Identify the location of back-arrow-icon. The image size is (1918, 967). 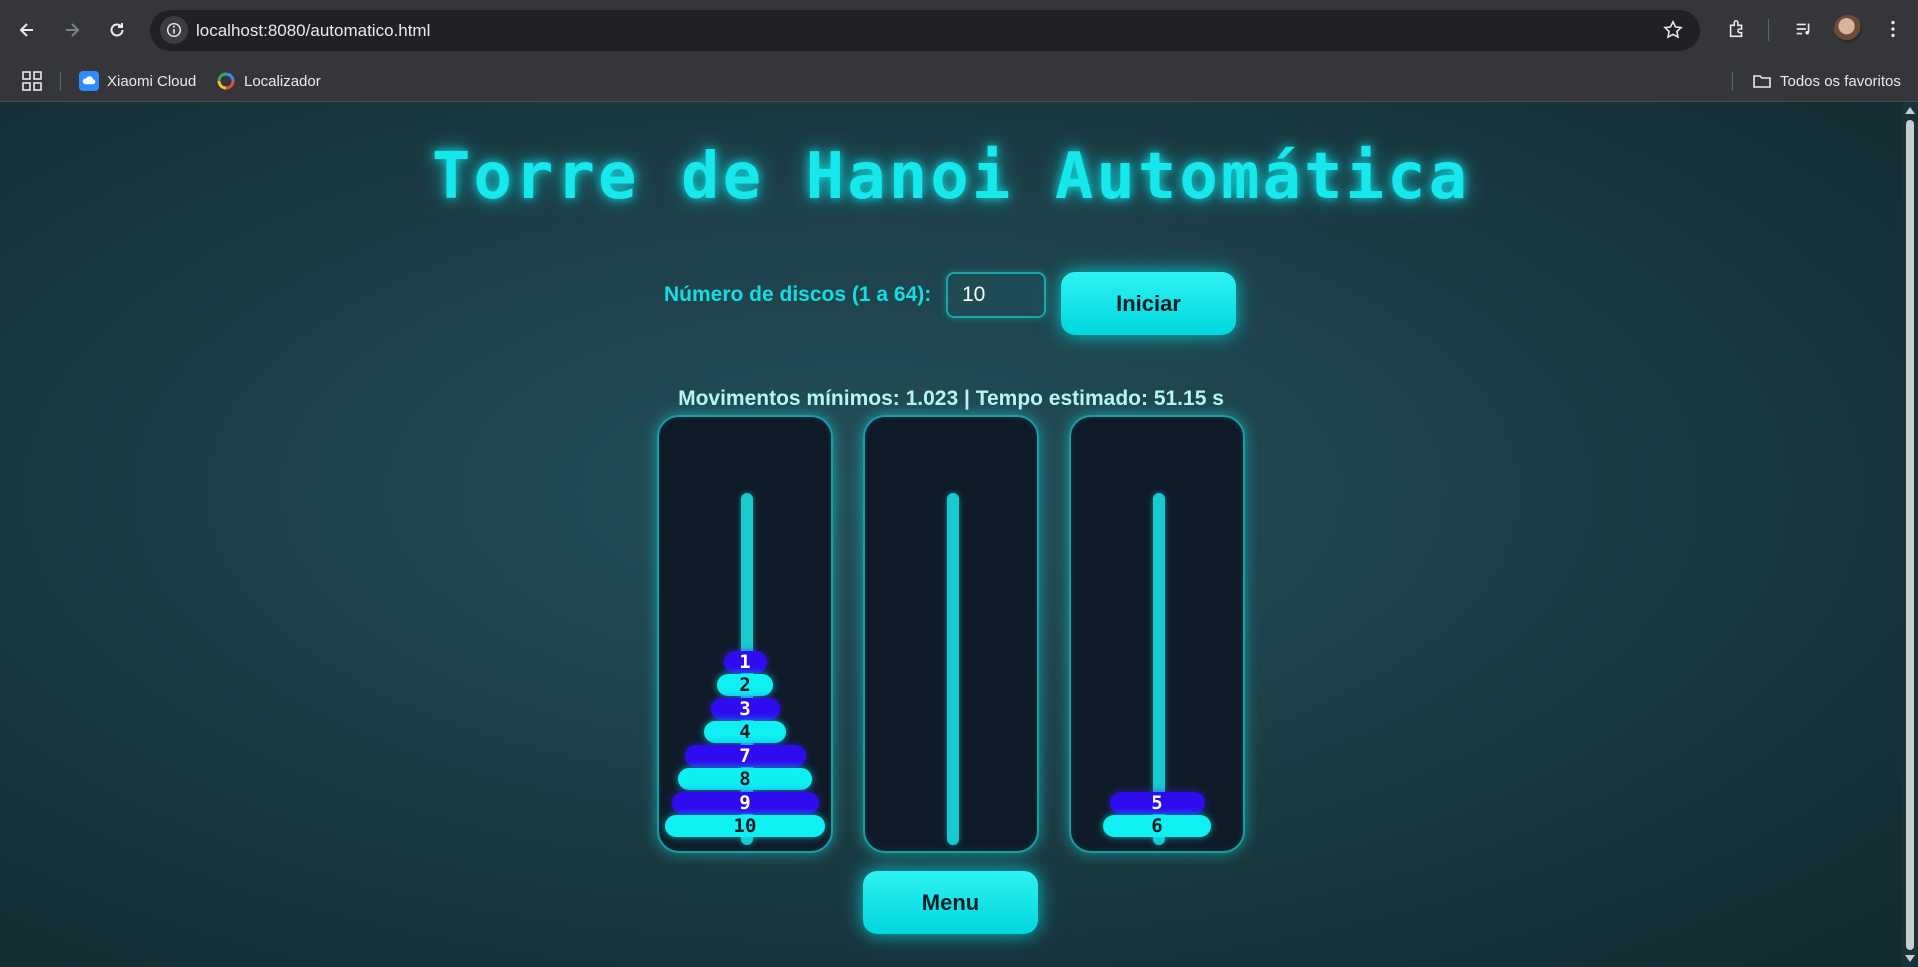
(26, 30).